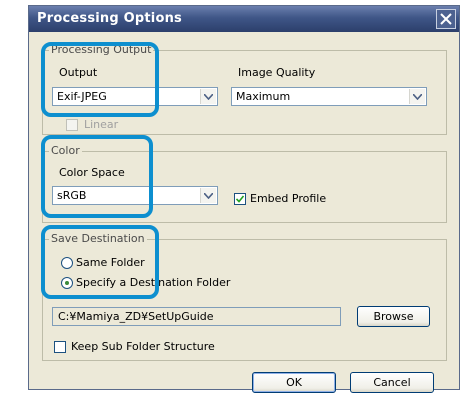 The width and height of the screenshot is (460, 409). I want to click on cancel-button: Cancel, so click(392, 382).